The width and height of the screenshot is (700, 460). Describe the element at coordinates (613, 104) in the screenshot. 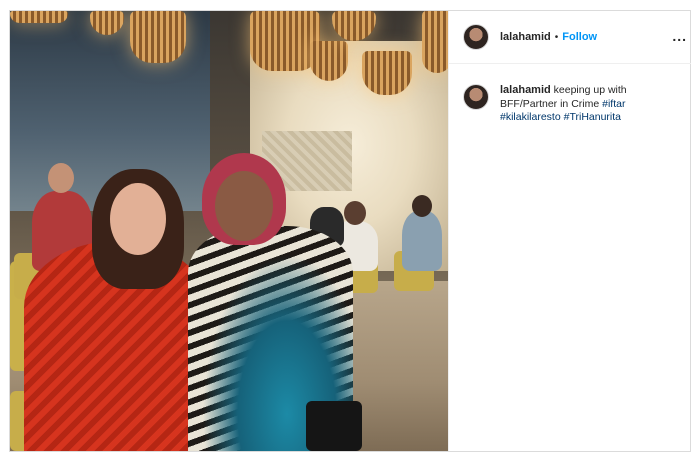

I see `hashtag-link: #iftar` at that location.